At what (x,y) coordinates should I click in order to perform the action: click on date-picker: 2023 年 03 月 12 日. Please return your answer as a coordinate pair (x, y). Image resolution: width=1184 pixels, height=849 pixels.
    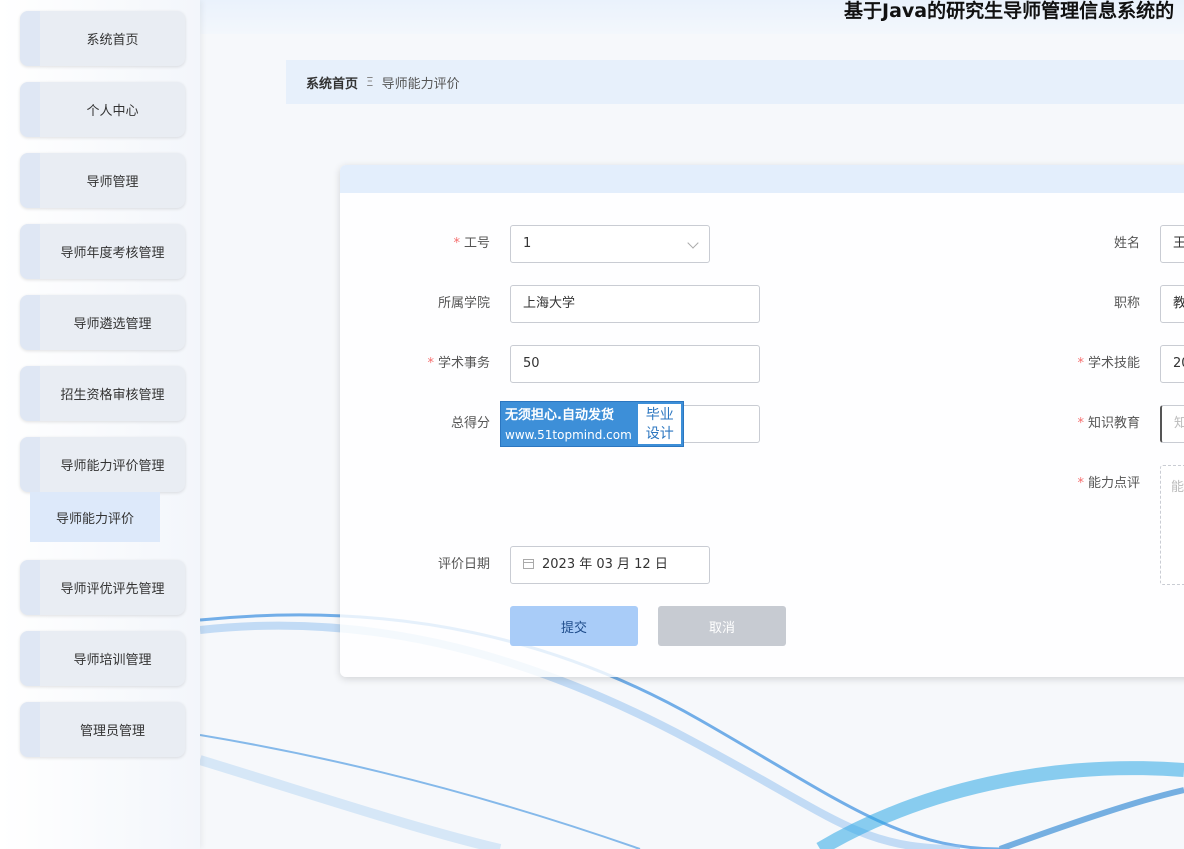
    Looking at the image, I should click on (610, 565).